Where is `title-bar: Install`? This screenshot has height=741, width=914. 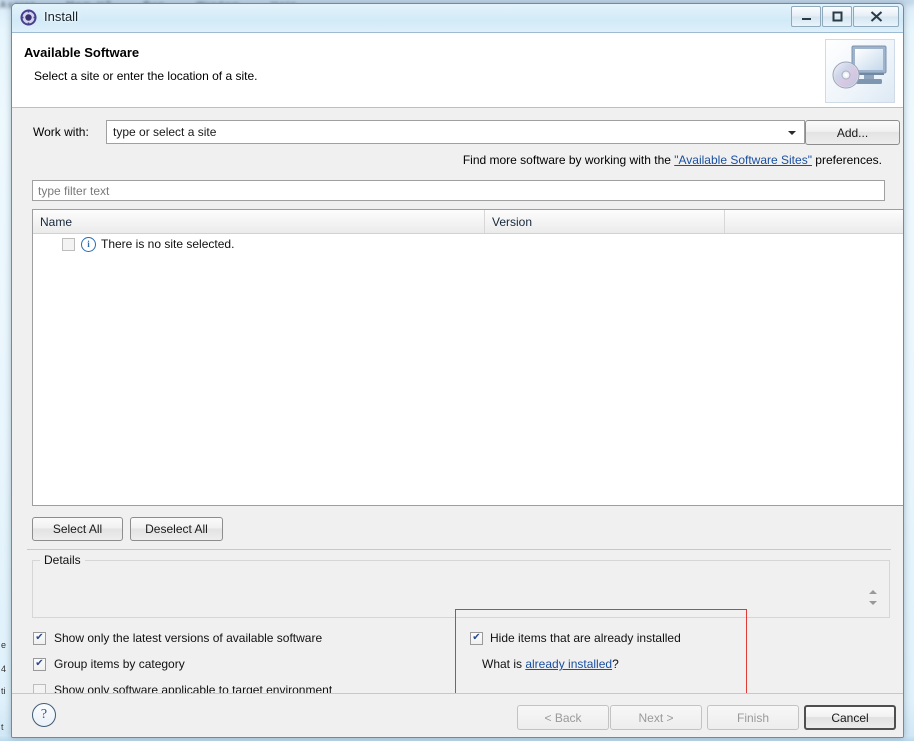
title-bar: Install is located at coordinates (457, 18).